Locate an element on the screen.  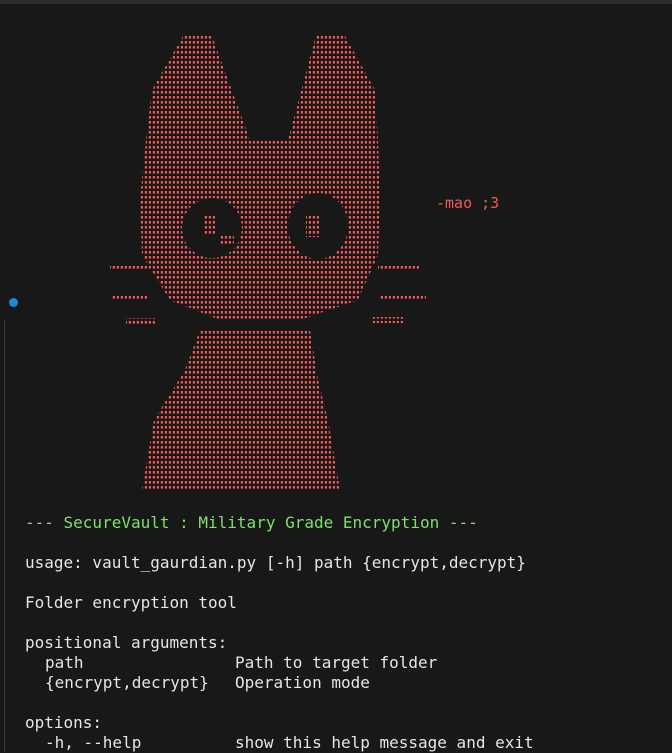
option-name: -h, --help is located at coordinates (93, 742).